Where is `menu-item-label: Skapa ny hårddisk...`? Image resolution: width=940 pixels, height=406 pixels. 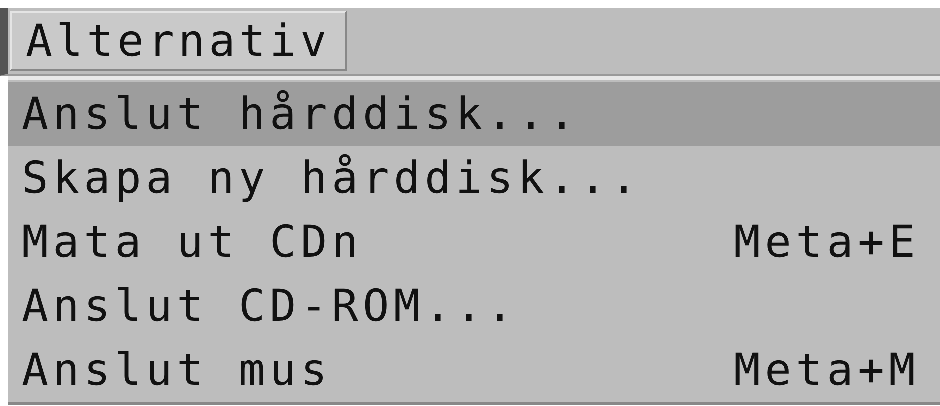
menu-item-label: Skapa ny hårddisk... is located at coordinates (332, 178).